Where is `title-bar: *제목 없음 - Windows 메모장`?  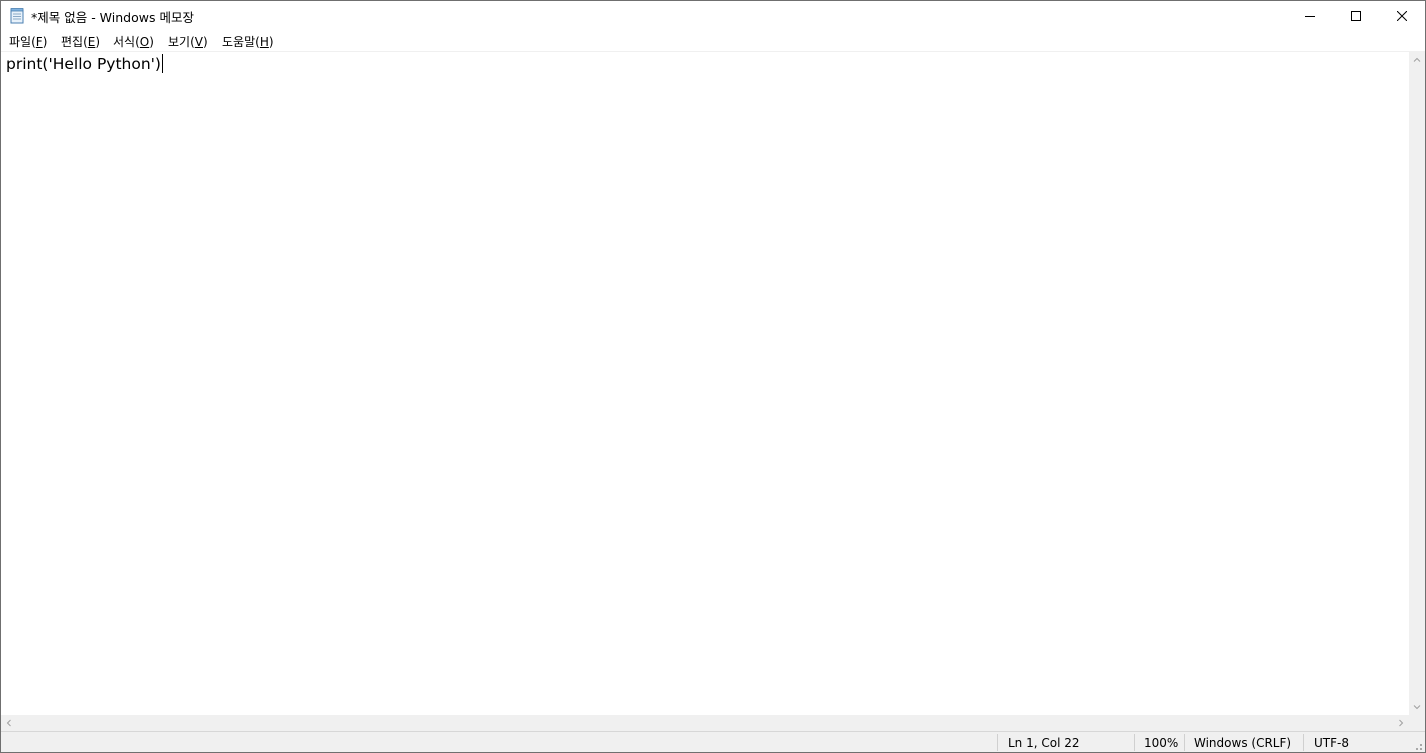
title-bar: *제목 없음 - Windows 메모장 is located at coordinates (713, 16).